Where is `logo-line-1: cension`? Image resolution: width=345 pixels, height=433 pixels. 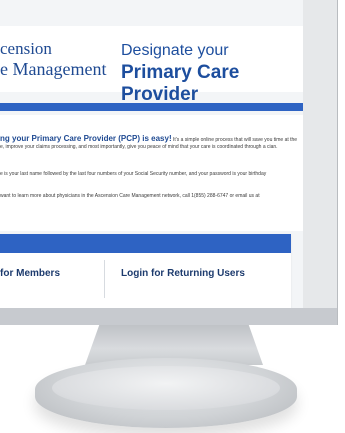
logo-line-1: cension is located at coordinates (26, 48).